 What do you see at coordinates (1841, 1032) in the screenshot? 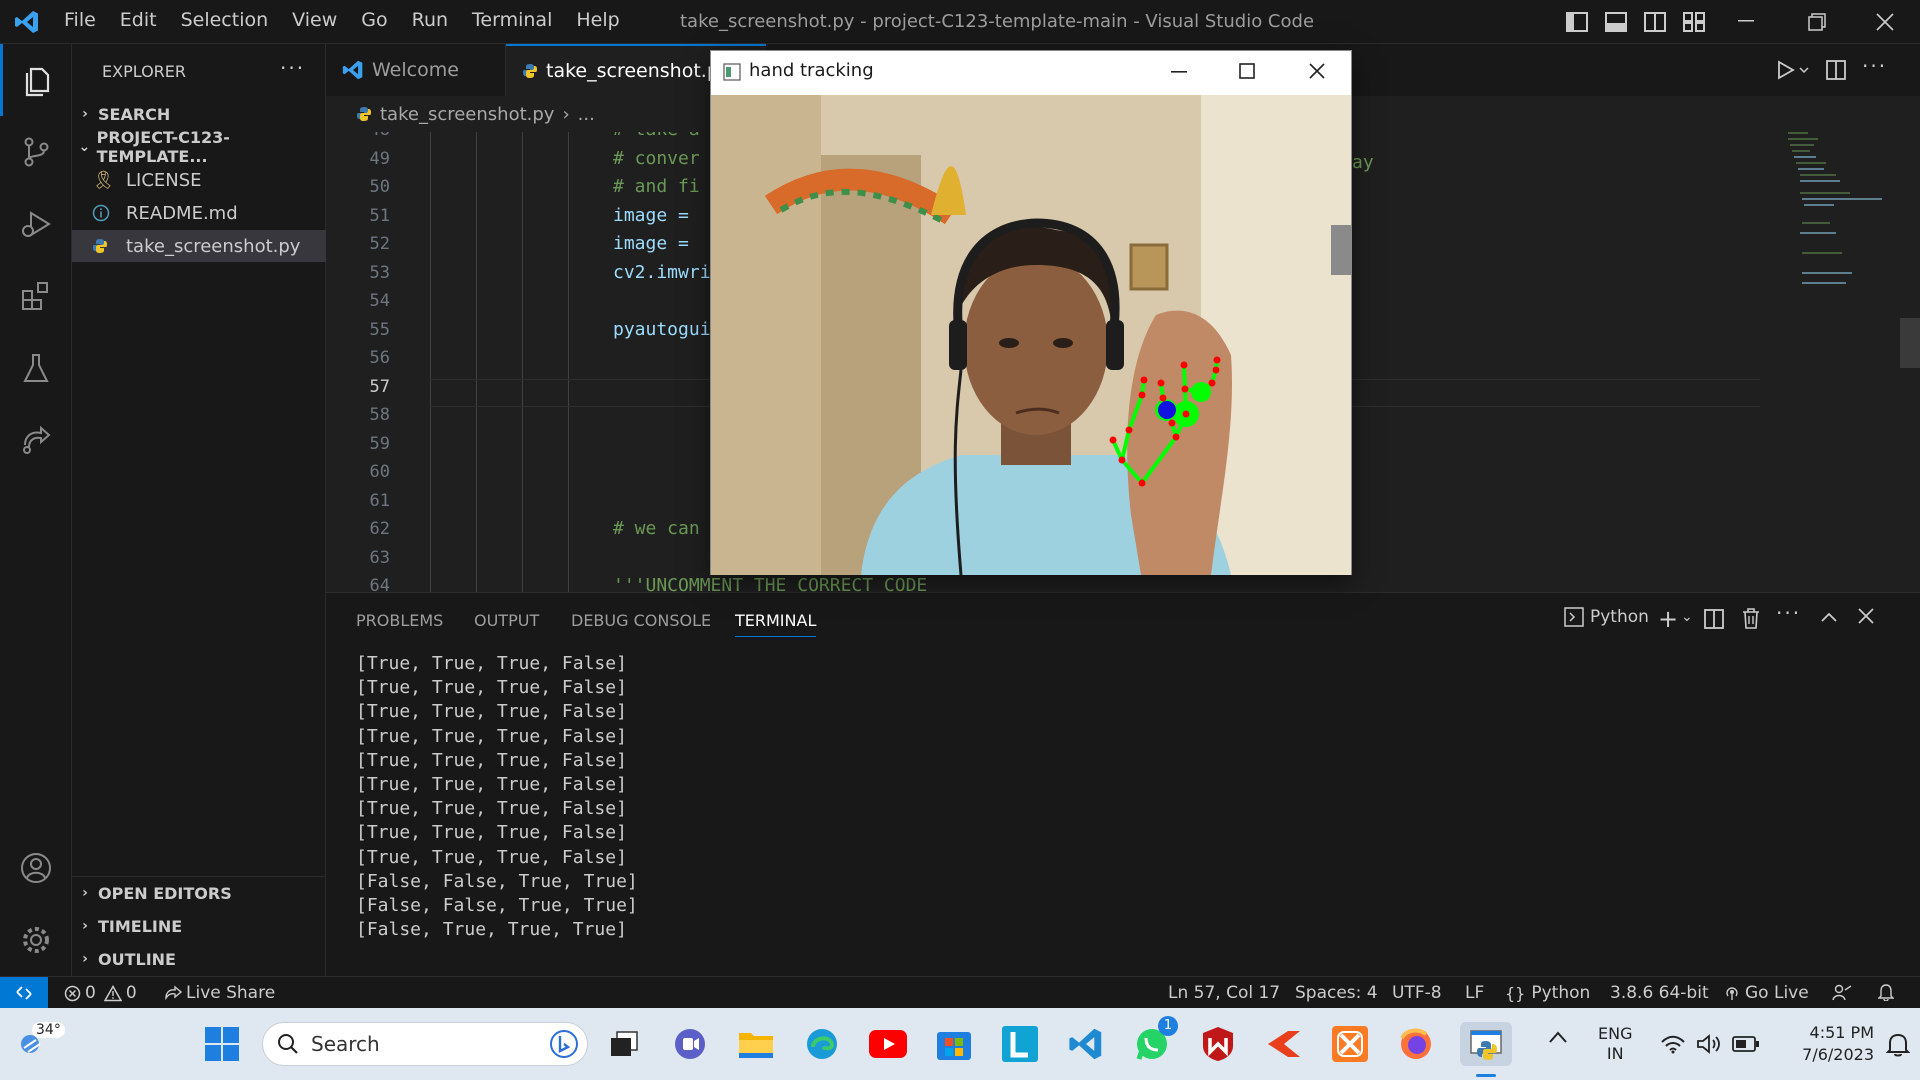
I see `clock-time: 4:51 PM` at bounding box center [1841, 1032].